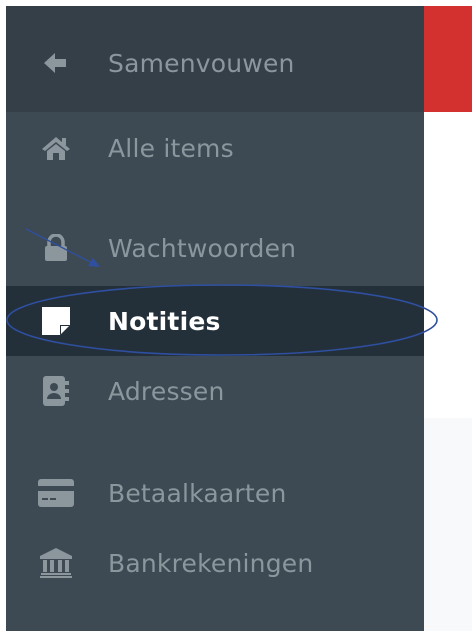  I want to click on home-icon, so click(56, 148).